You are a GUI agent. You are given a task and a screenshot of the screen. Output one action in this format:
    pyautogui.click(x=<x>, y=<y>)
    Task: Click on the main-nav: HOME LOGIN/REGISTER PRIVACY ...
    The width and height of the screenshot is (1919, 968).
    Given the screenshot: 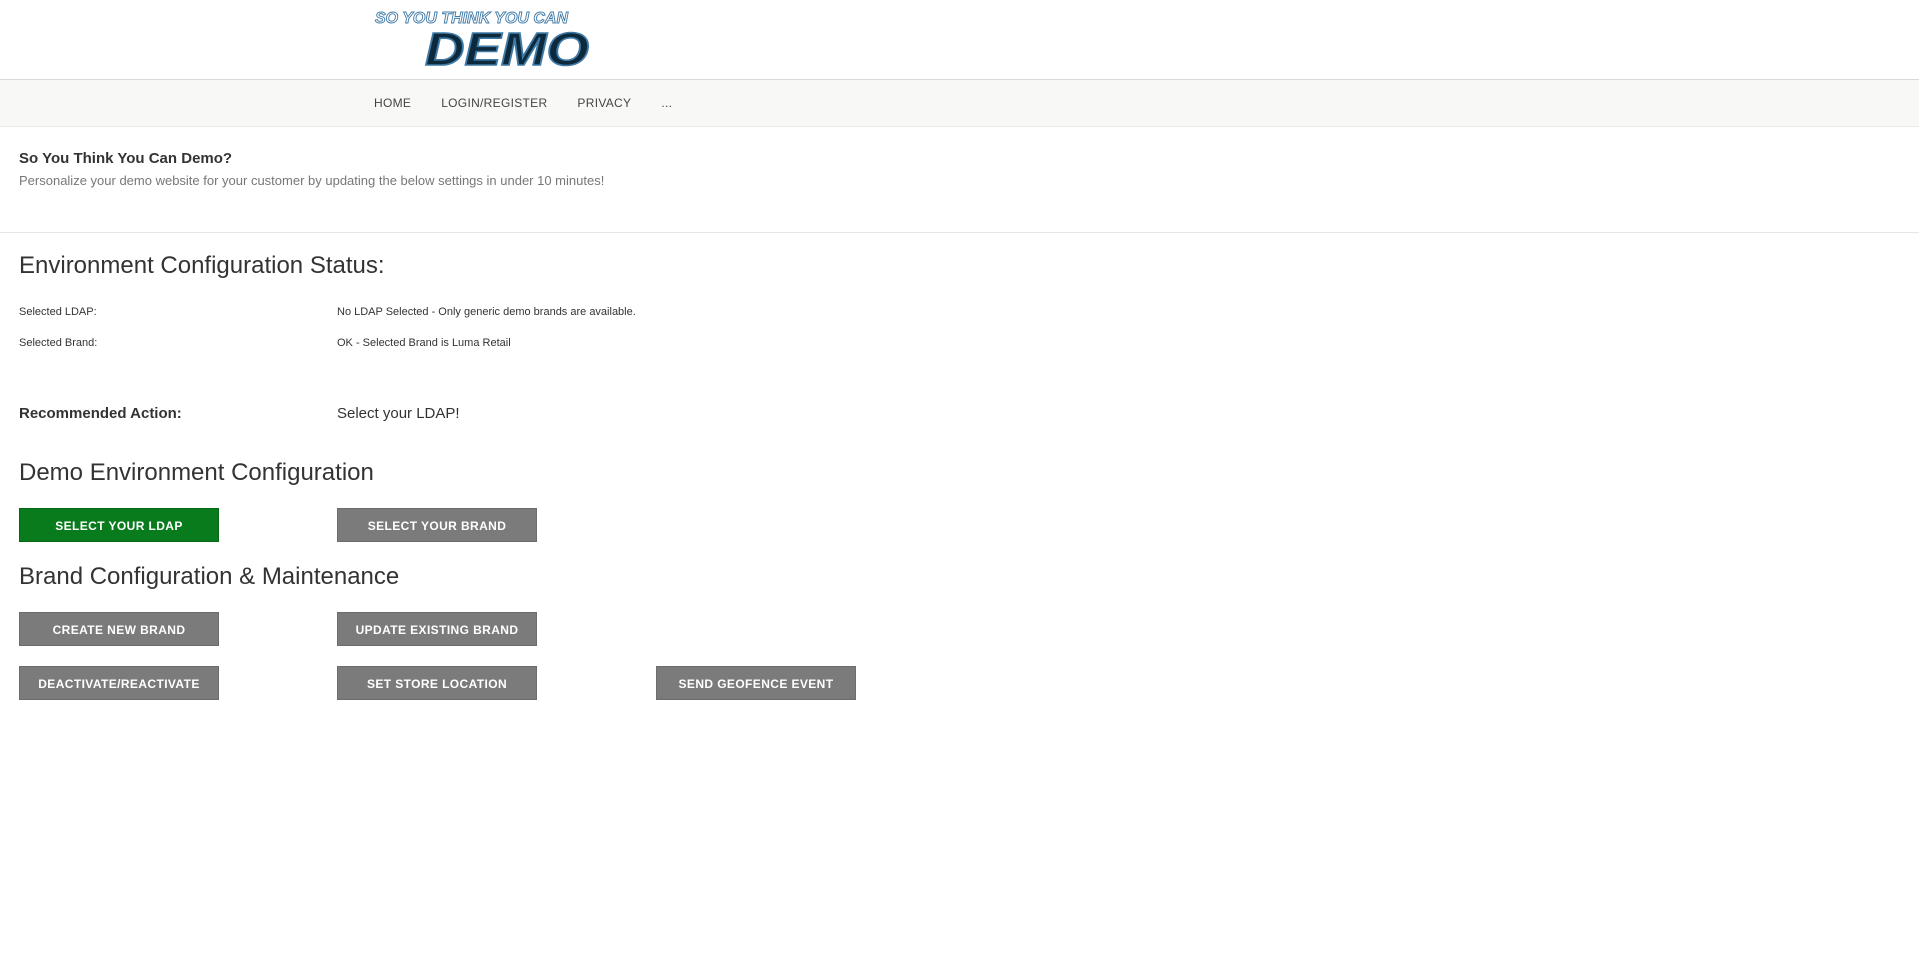 What is the action you would take?
    pyautogui.click(x=959, y=103)
    